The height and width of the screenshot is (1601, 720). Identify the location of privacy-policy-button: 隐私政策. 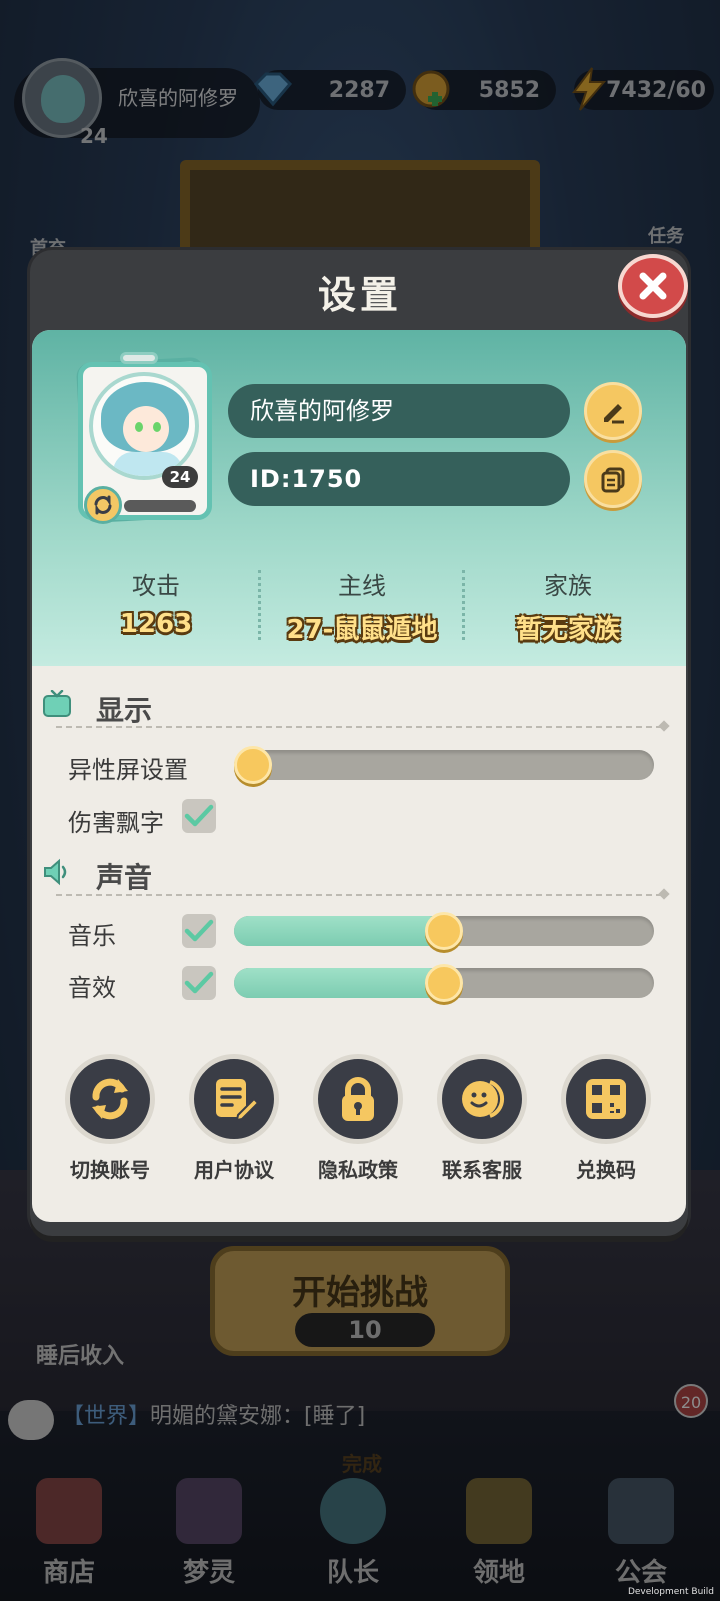
(358, 1118).